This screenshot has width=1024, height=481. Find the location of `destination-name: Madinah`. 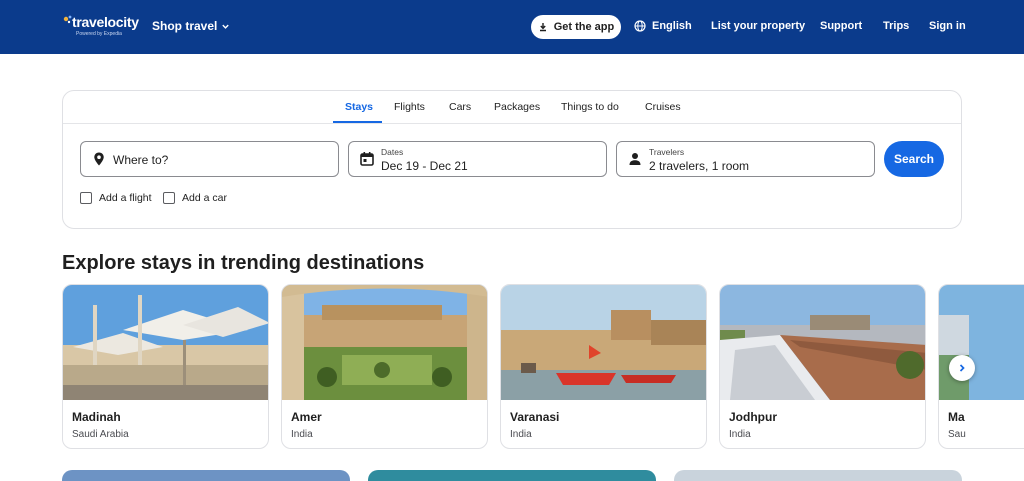

destination-name: Madinah is located at coordinates (96, 417).